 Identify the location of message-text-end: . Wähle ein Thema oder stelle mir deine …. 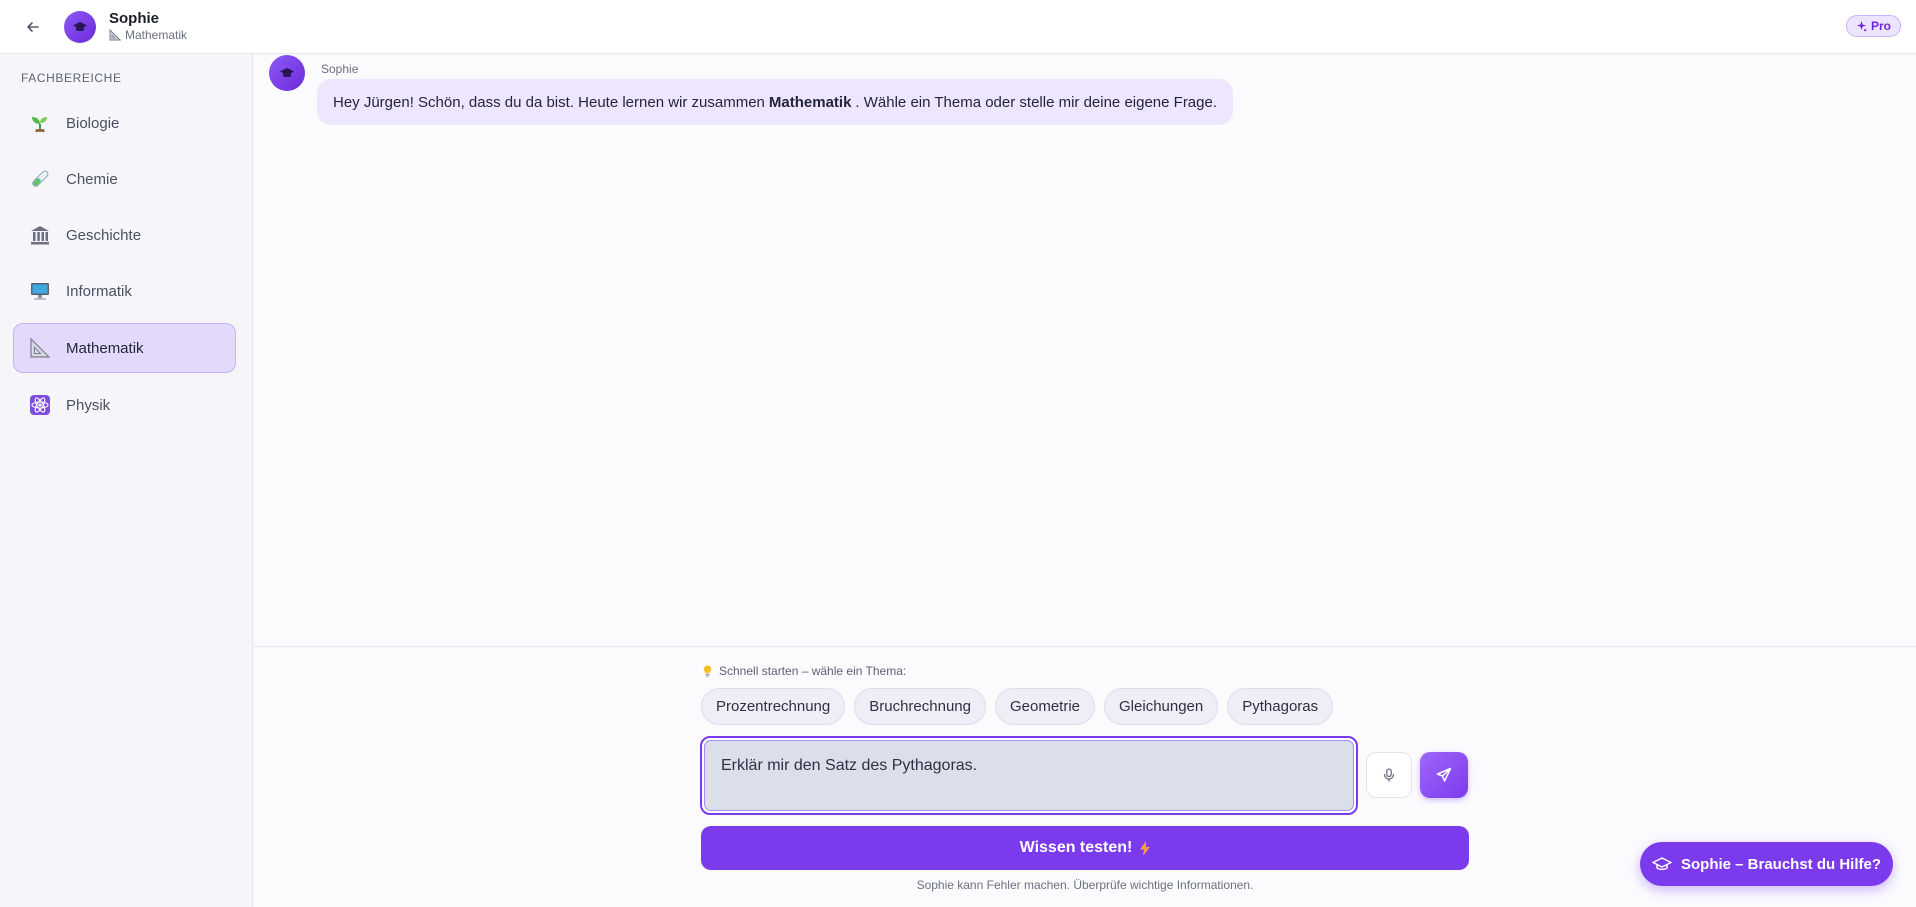
(1036, 102).